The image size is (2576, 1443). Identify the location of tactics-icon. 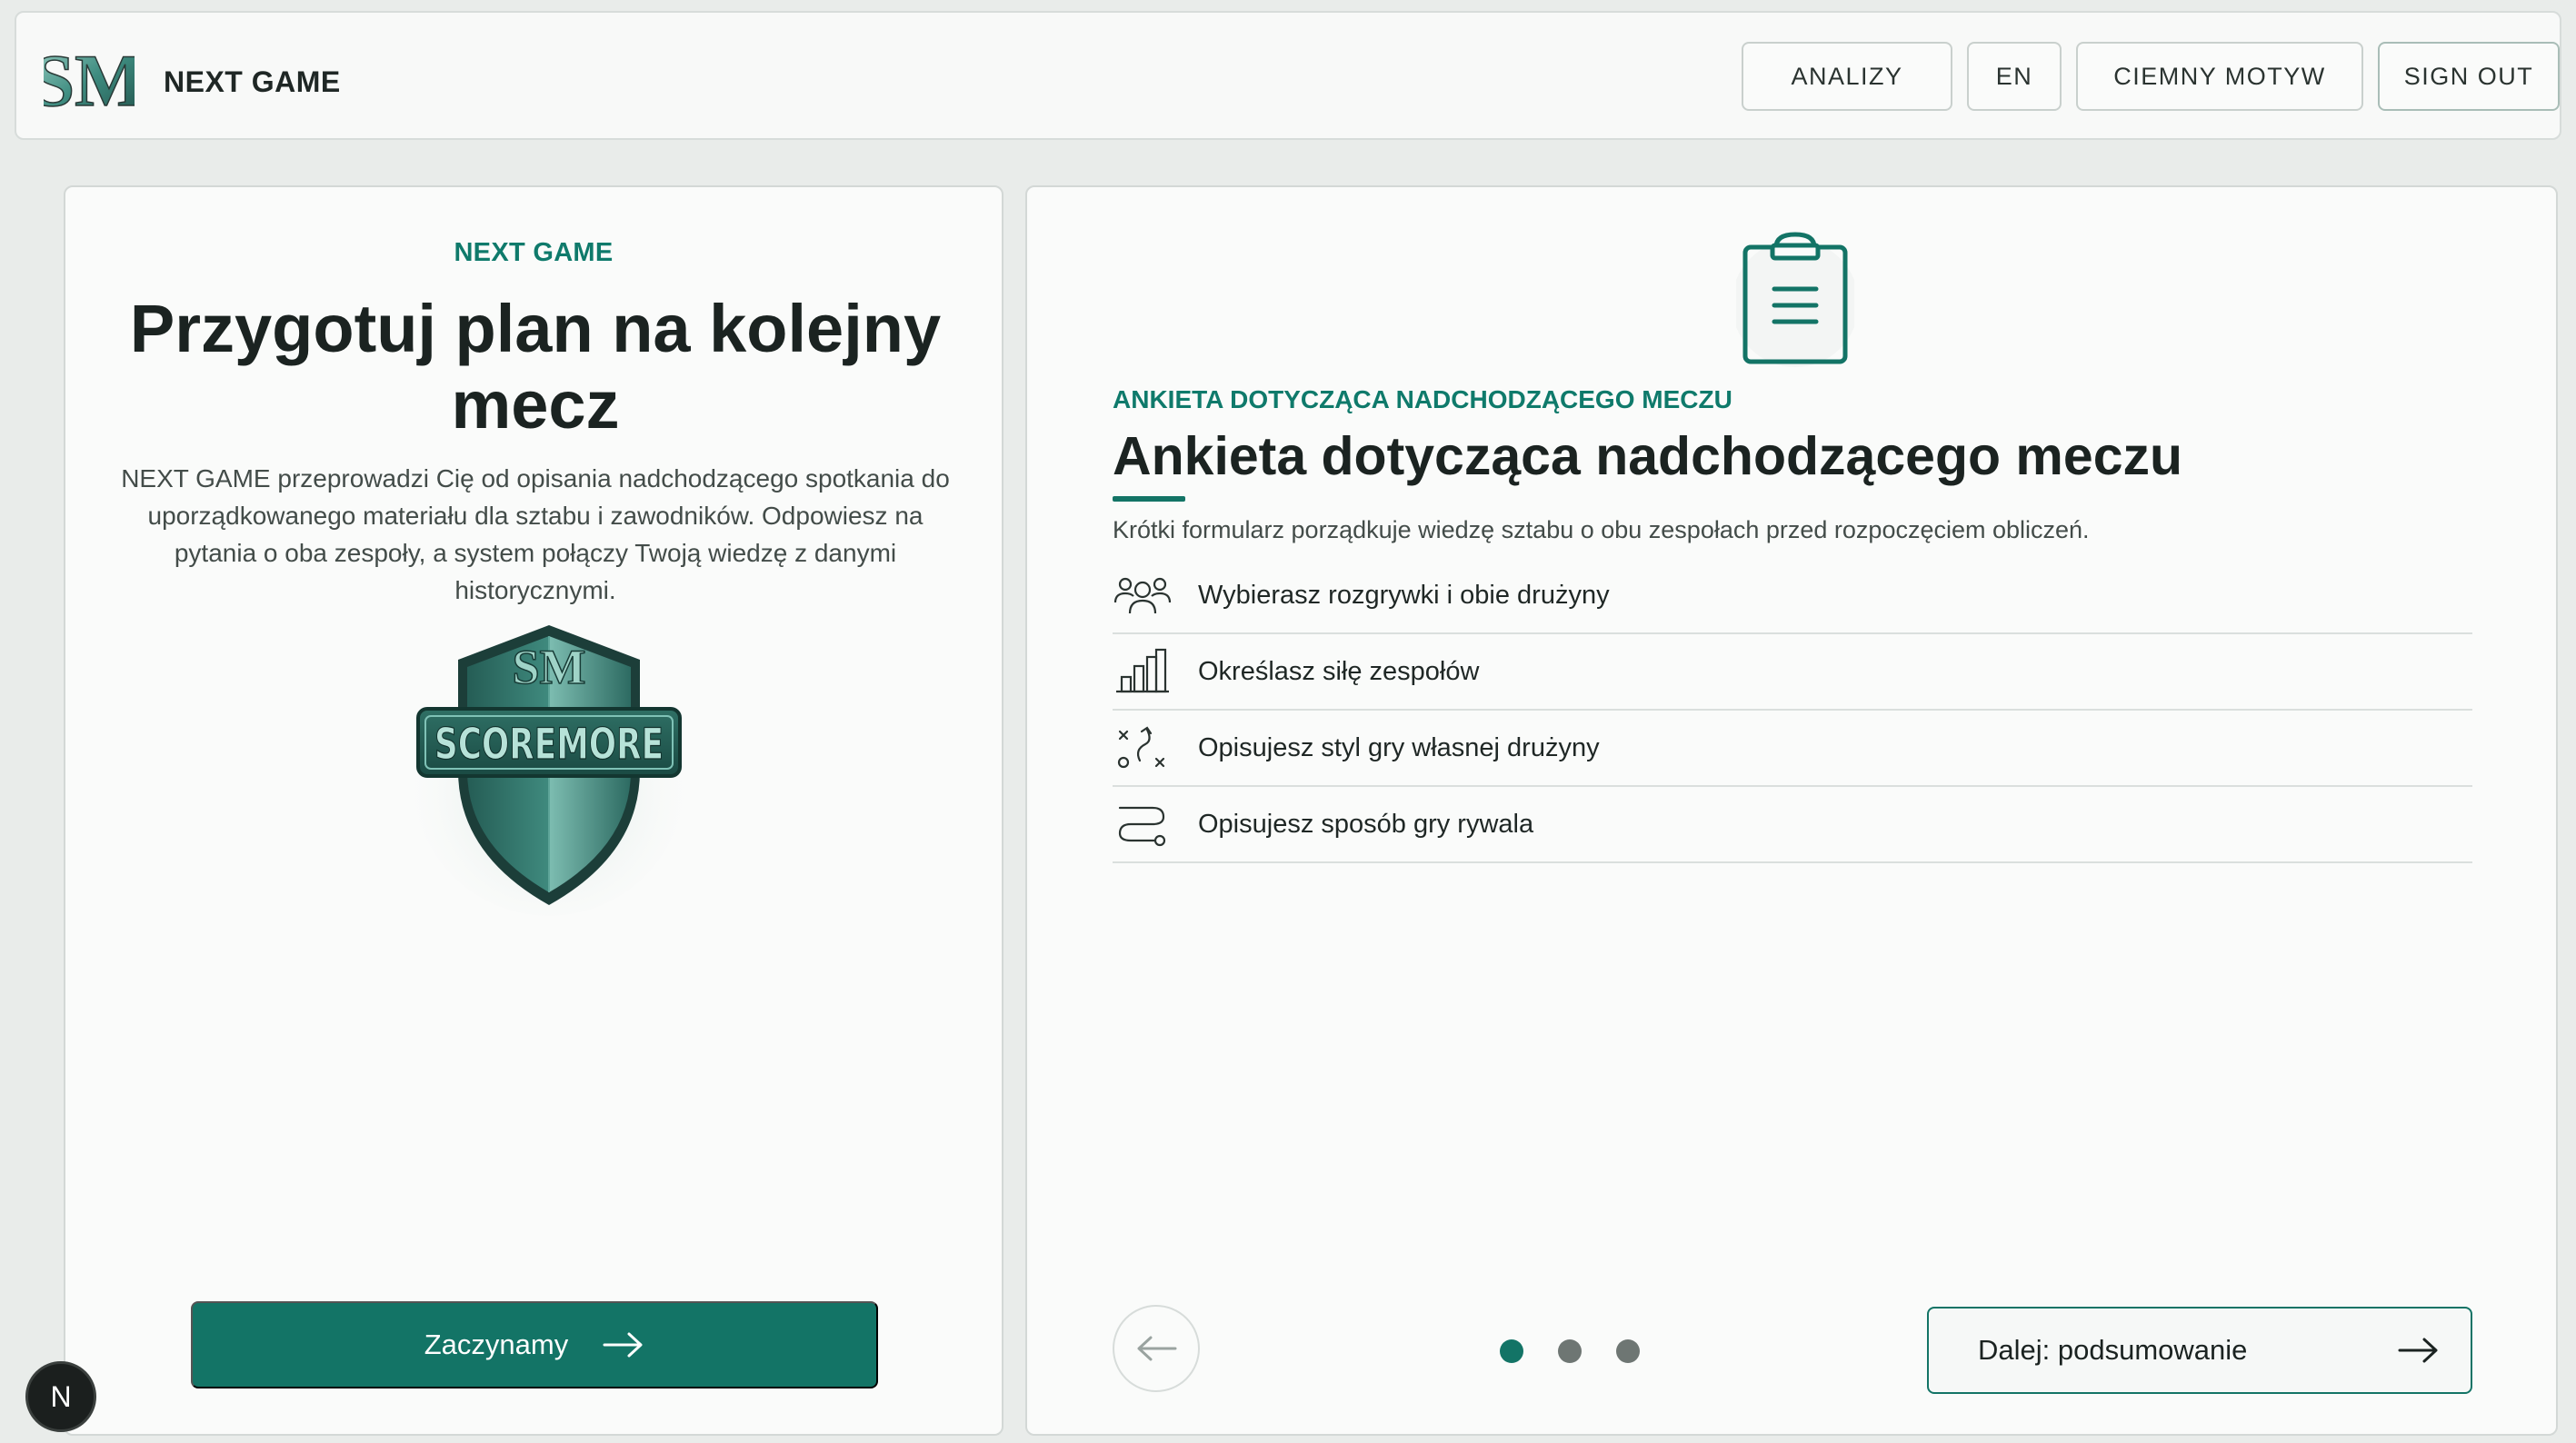
(1141, 747).